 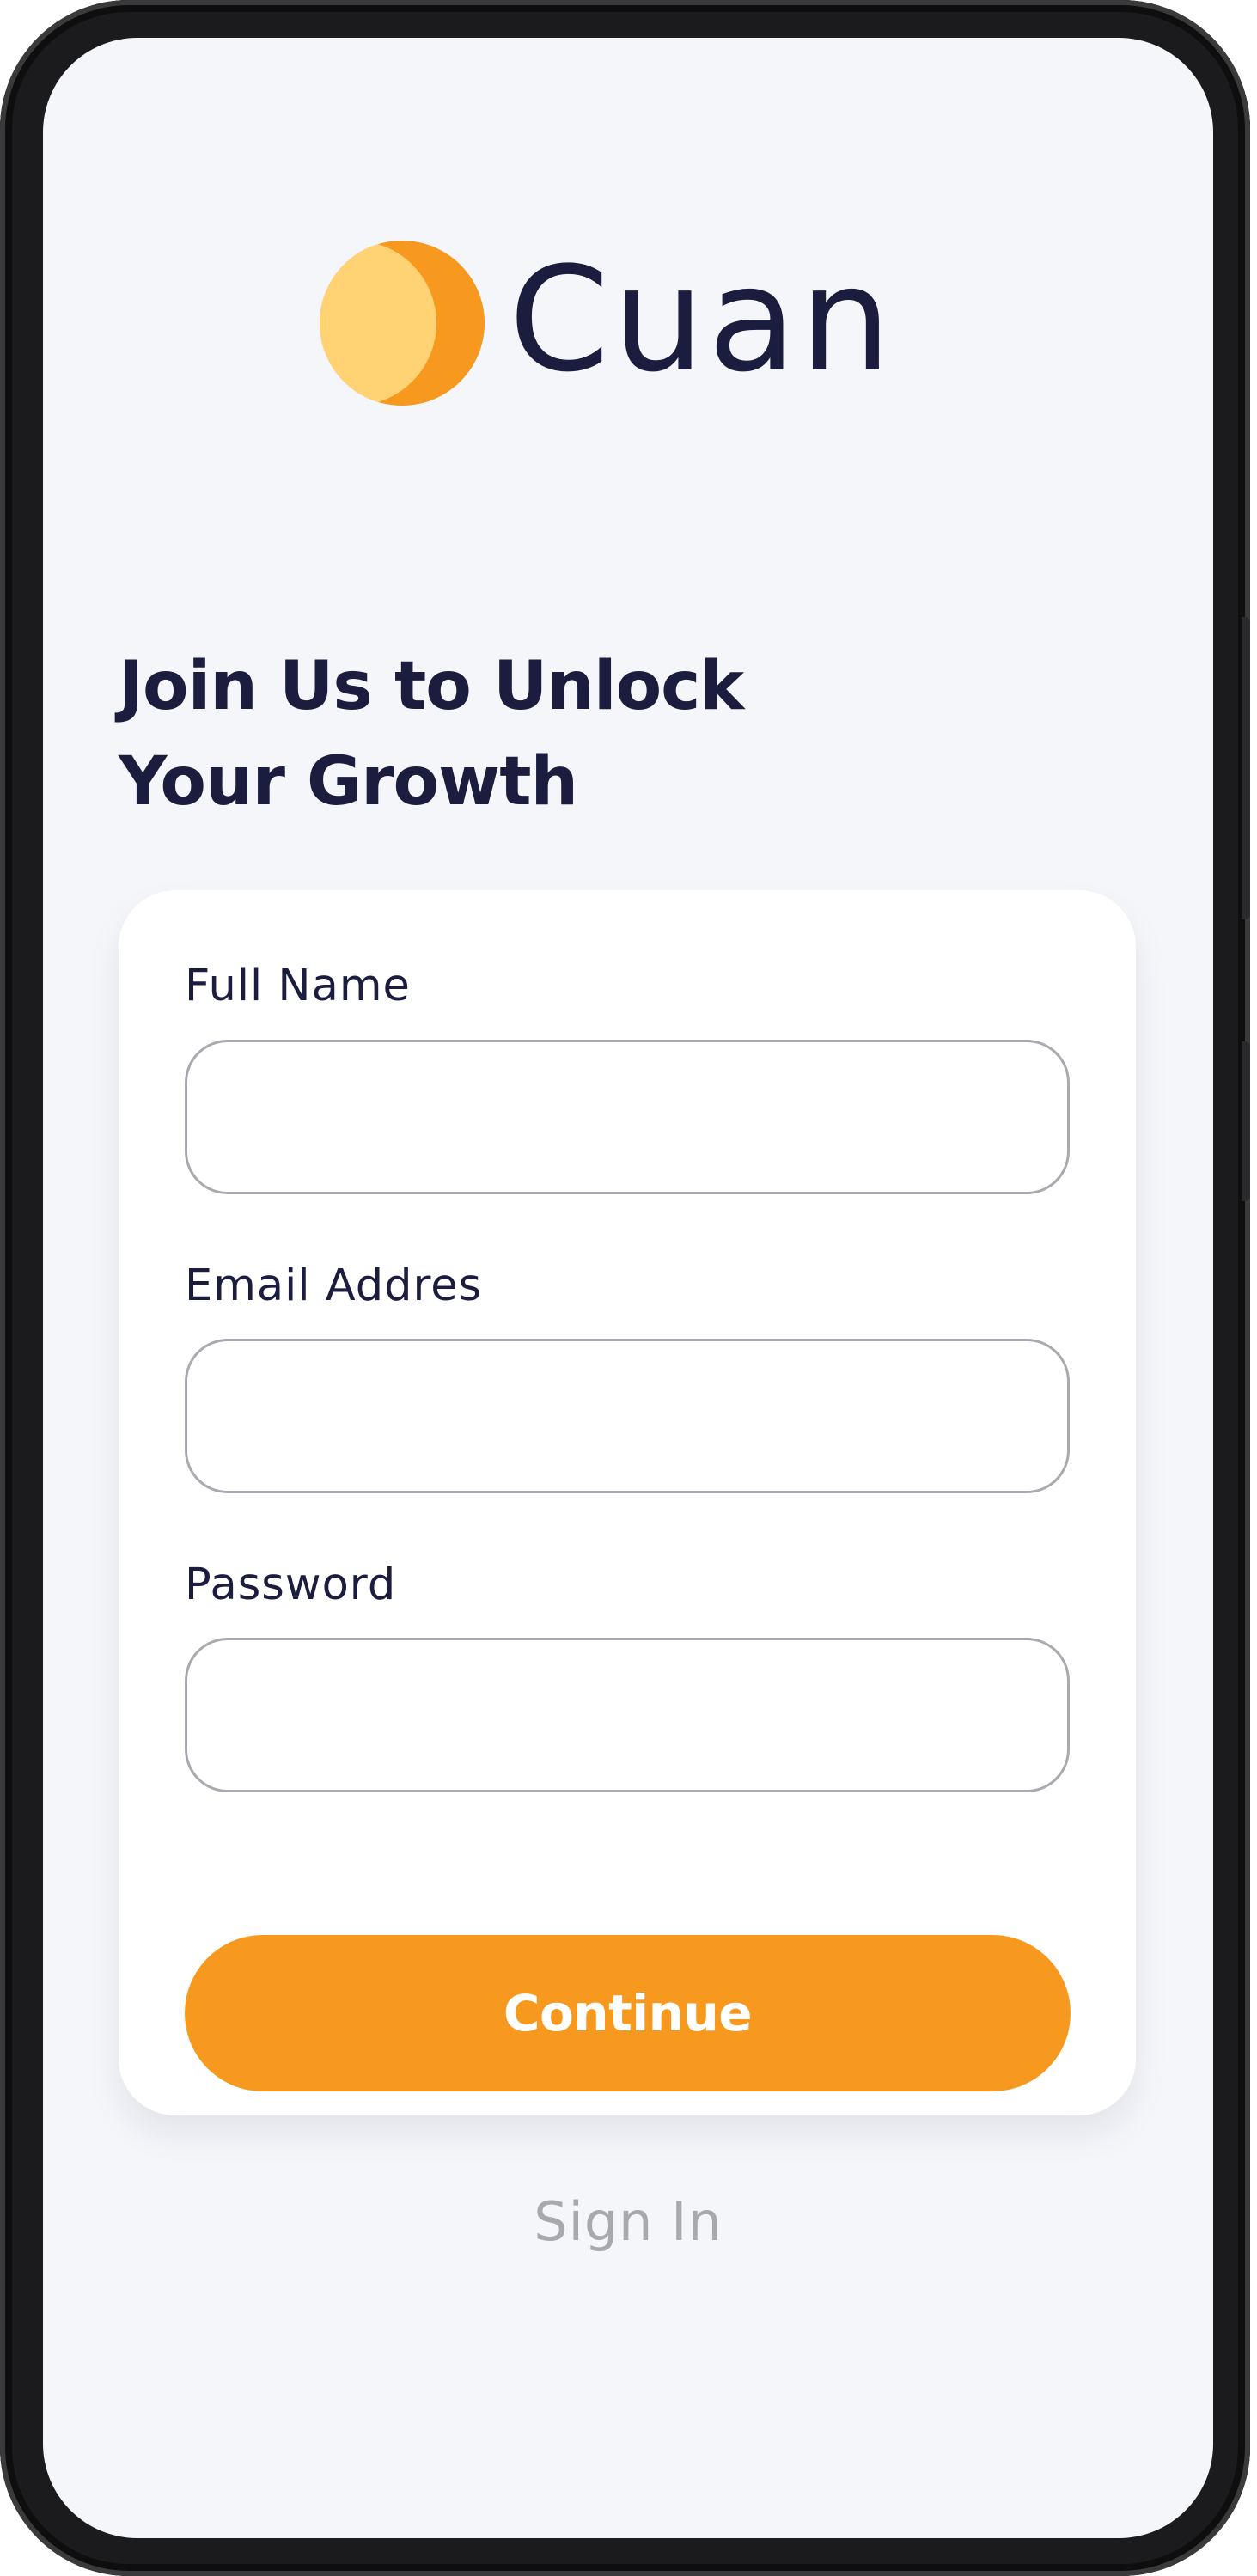 I want to click on continue-button: Continue, so click(x=628, y=2013).